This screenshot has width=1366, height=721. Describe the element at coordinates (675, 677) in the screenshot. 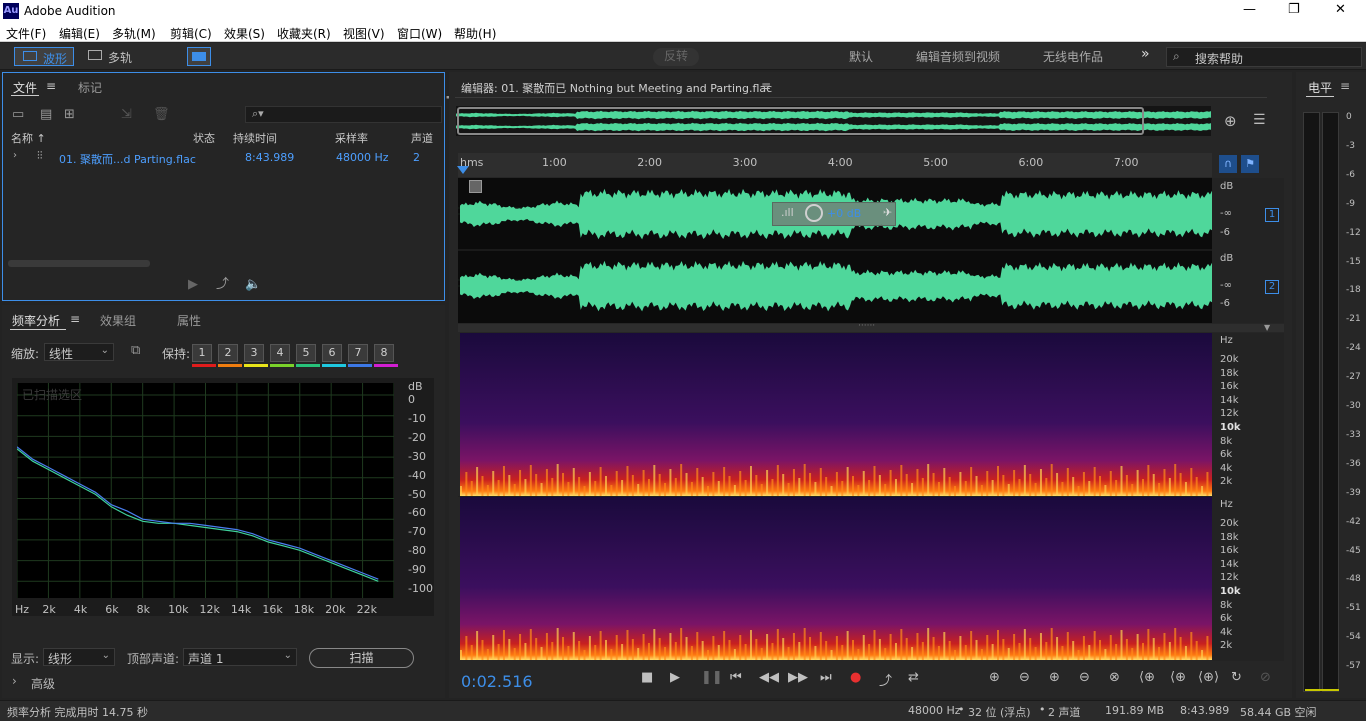

I see `play-icon: ▶` at that location.